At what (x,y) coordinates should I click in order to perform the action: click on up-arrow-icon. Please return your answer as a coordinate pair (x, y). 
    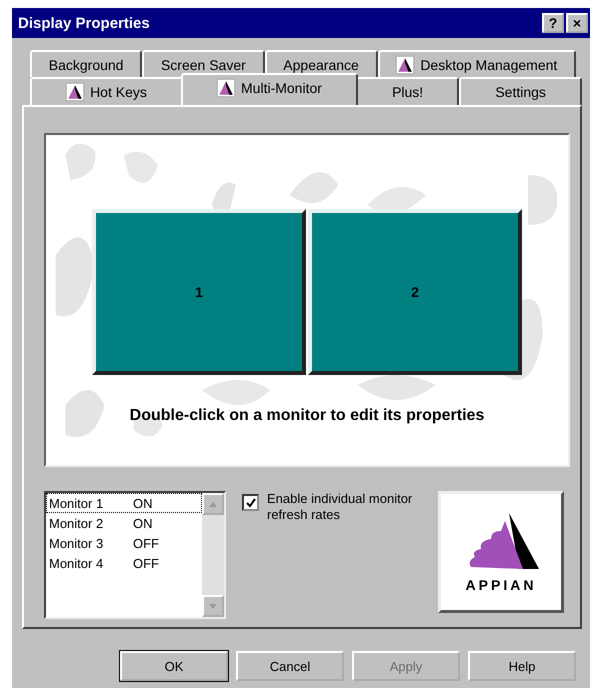
    Looking at the image, I should click on (213, 504).